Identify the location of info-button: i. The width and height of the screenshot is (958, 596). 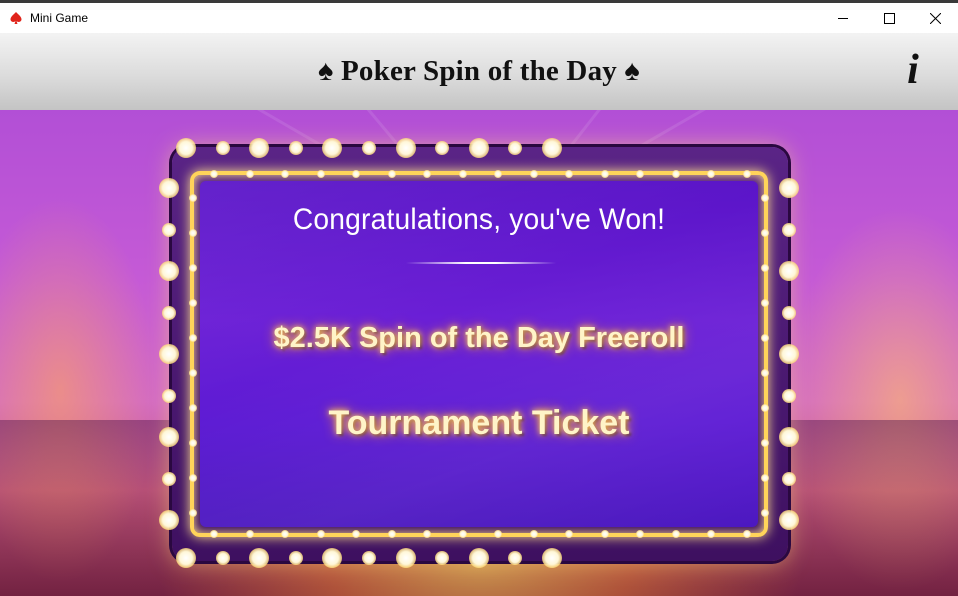
(913, 70).